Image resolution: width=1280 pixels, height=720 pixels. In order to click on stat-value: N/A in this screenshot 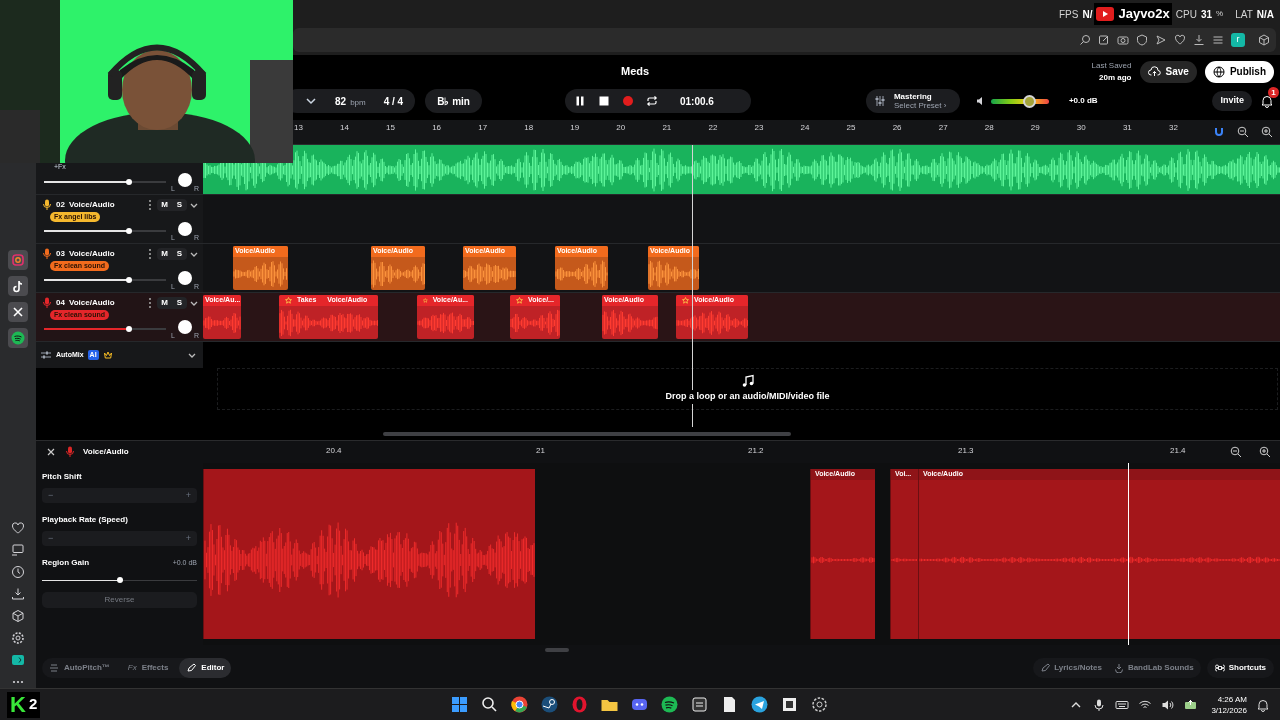, I will do `click(1265, 14)`.